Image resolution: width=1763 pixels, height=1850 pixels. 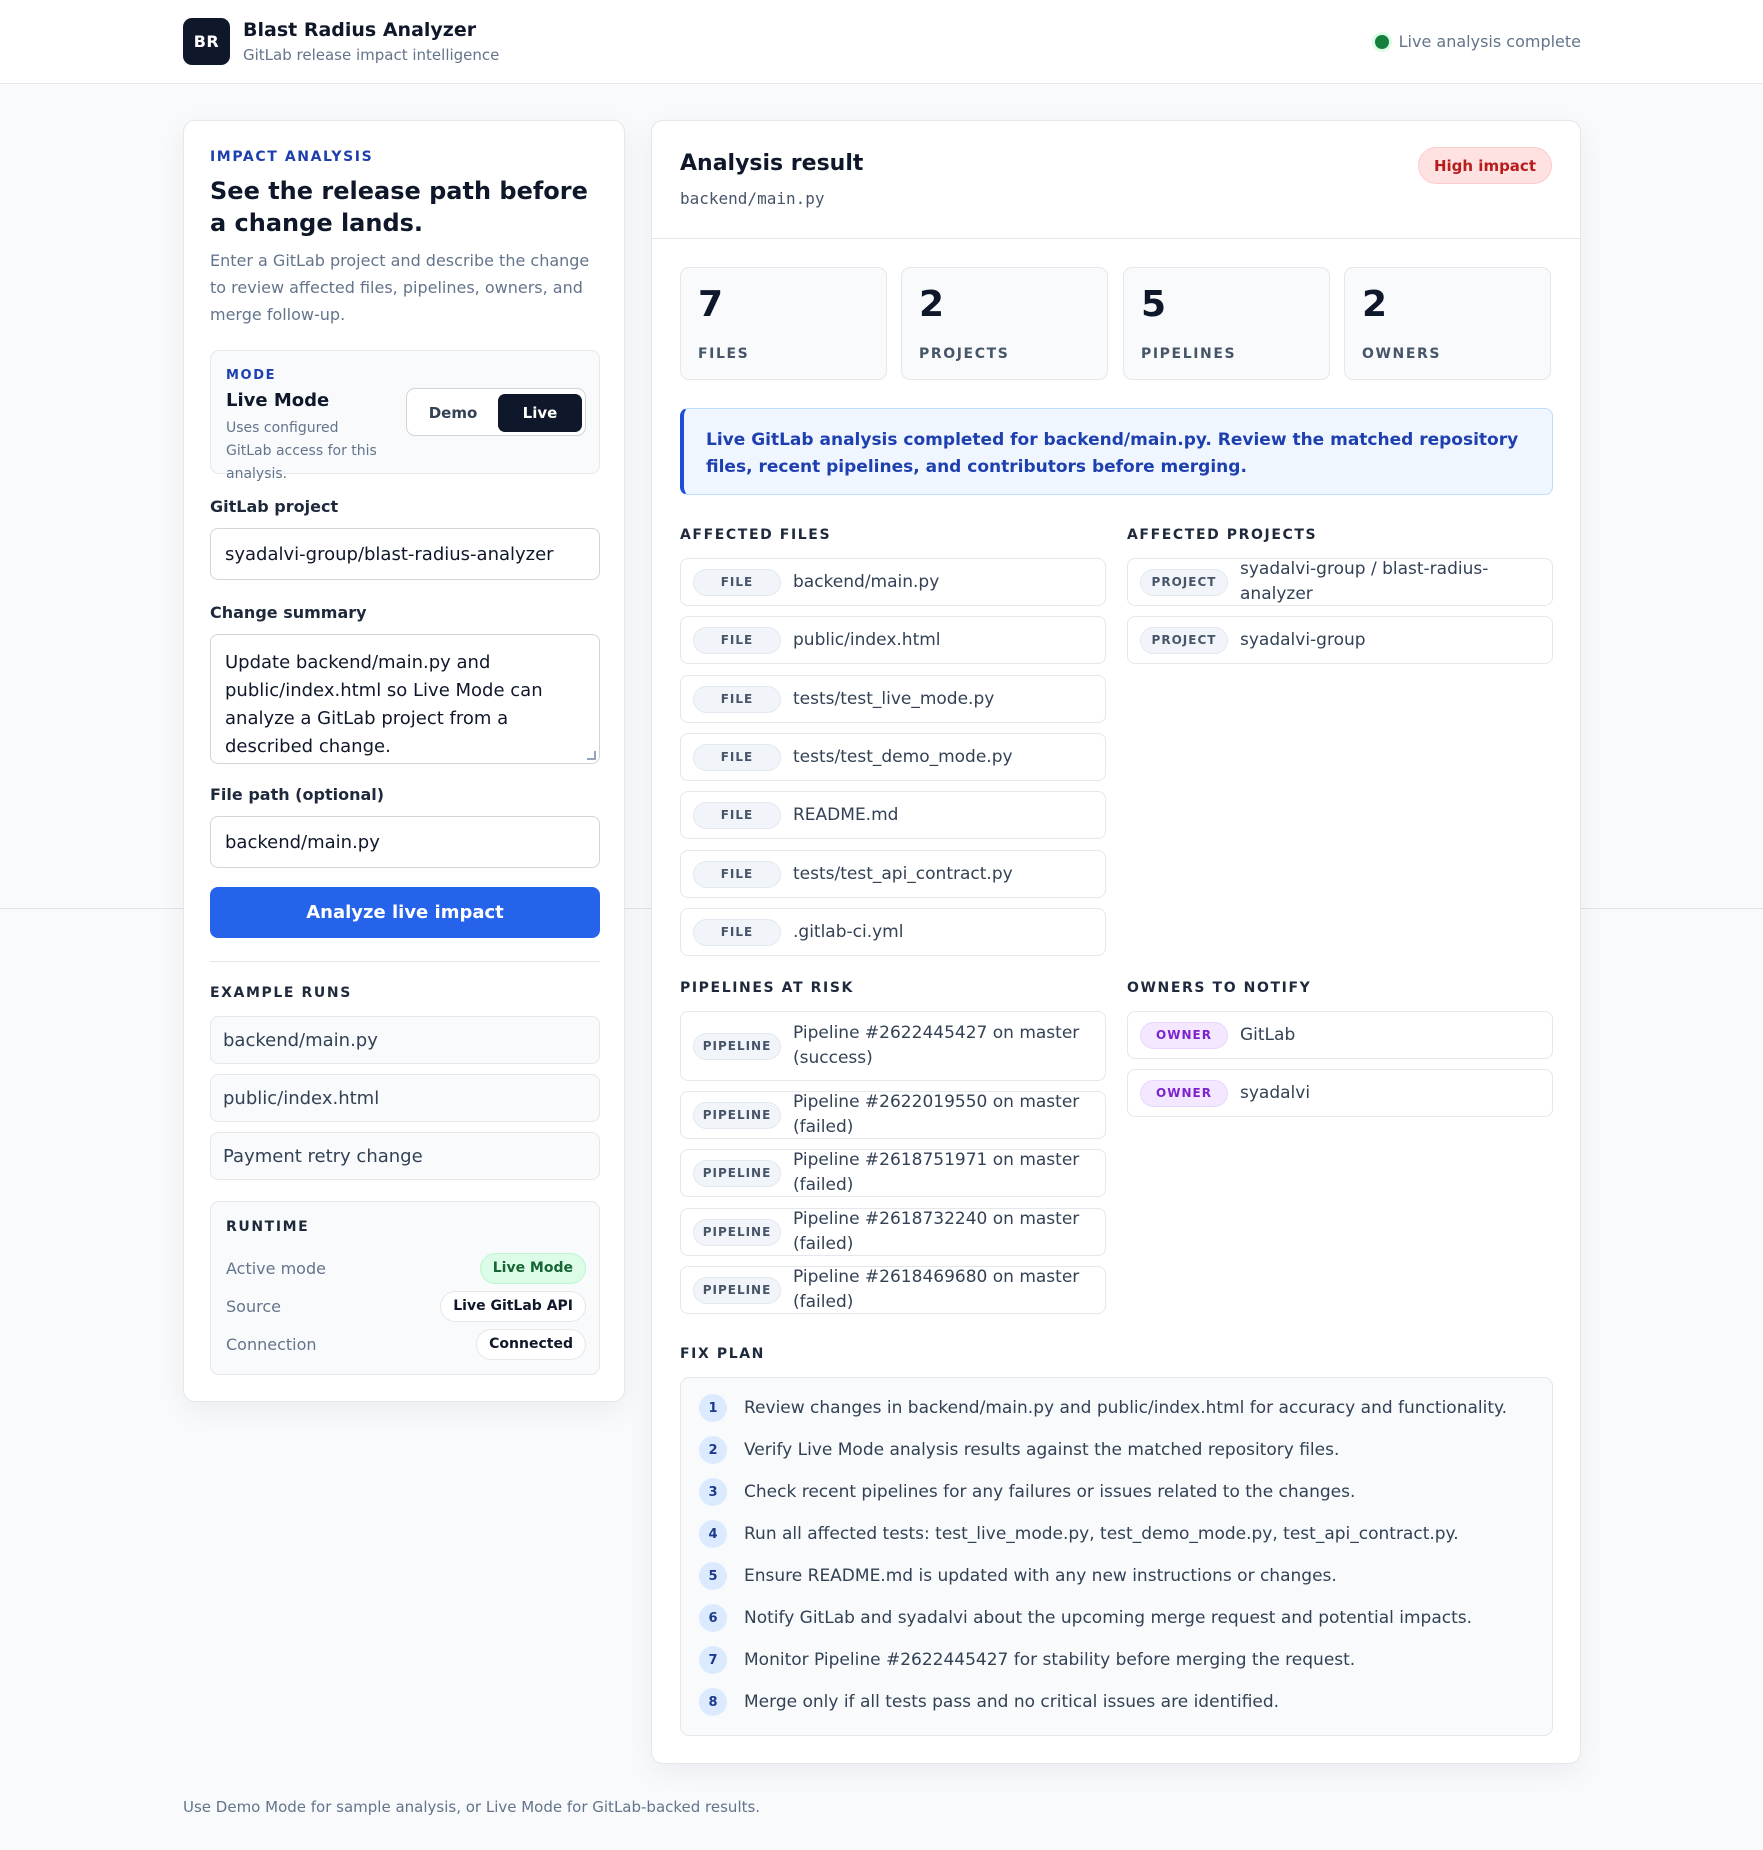 I want to click on stat-label: PROJECTS, so click(x=964, y=354).